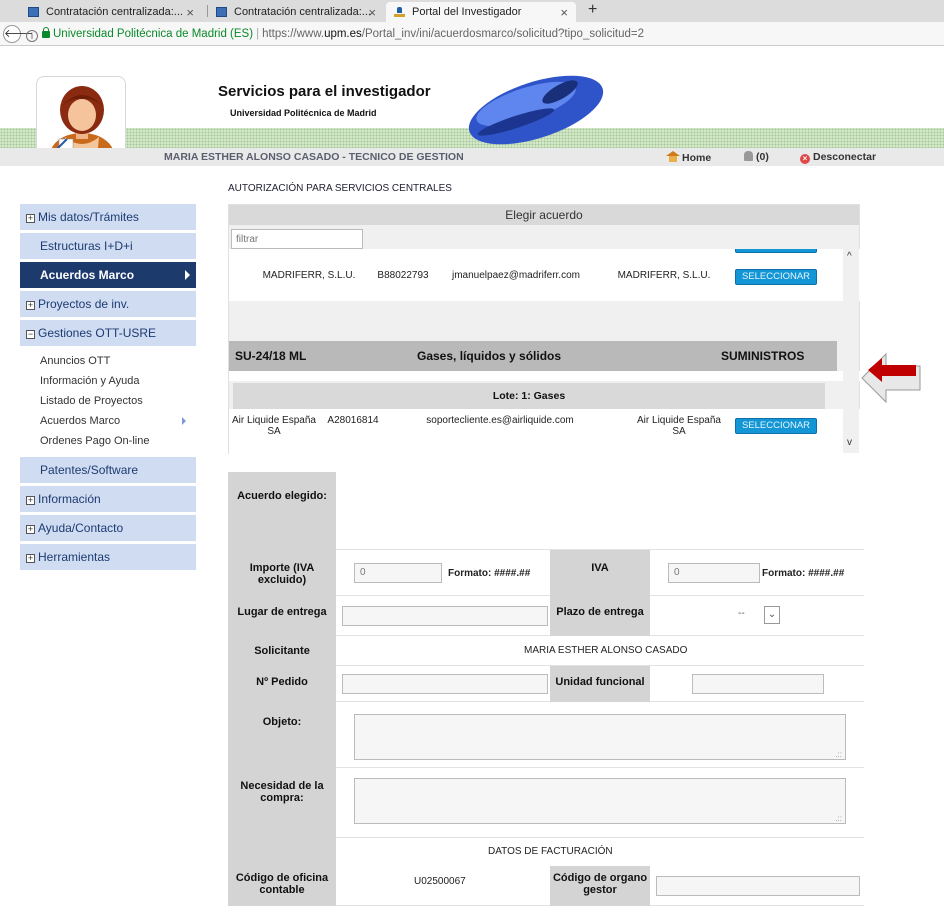 This screenshot has height=916, width=944. What do you see at coordinates (46, 32) in the screenshot?
I see `lock-icon` at bounding box center [46, 32].